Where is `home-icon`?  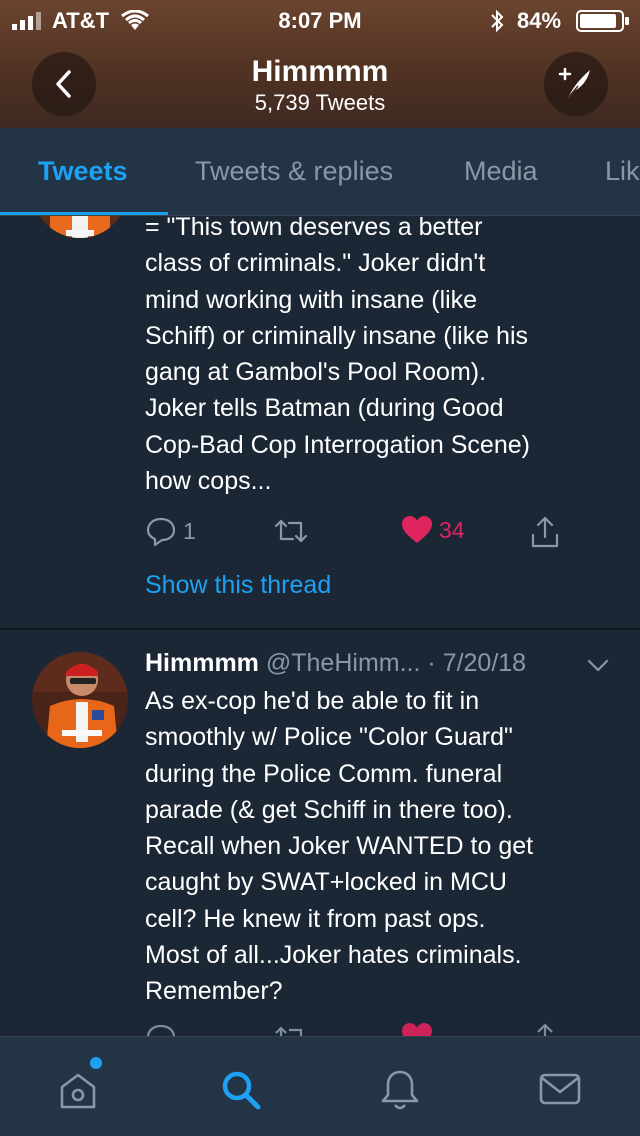
home-icon is located at coordinates (78, 1089).